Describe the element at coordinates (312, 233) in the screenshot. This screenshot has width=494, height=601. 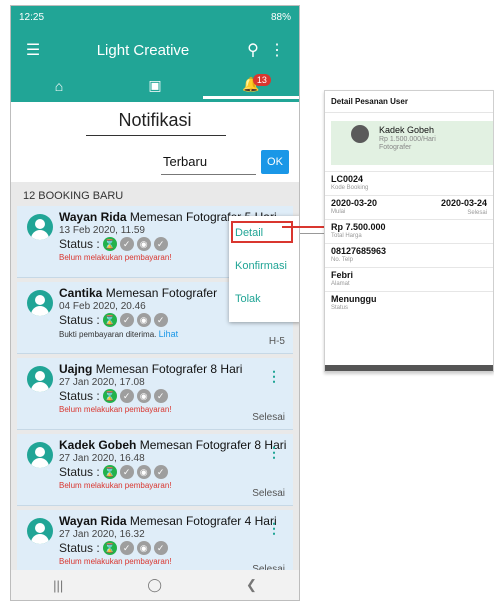
I see `callout-connector-shadow` at that location.